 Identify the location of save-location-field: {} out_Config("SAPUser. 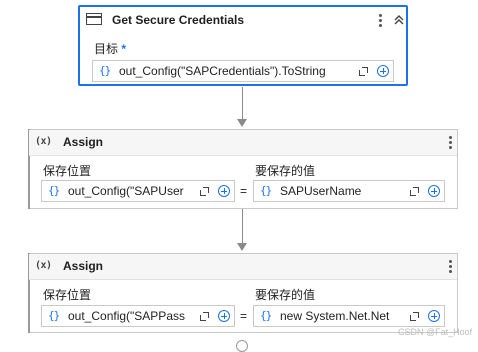
(138, 191).